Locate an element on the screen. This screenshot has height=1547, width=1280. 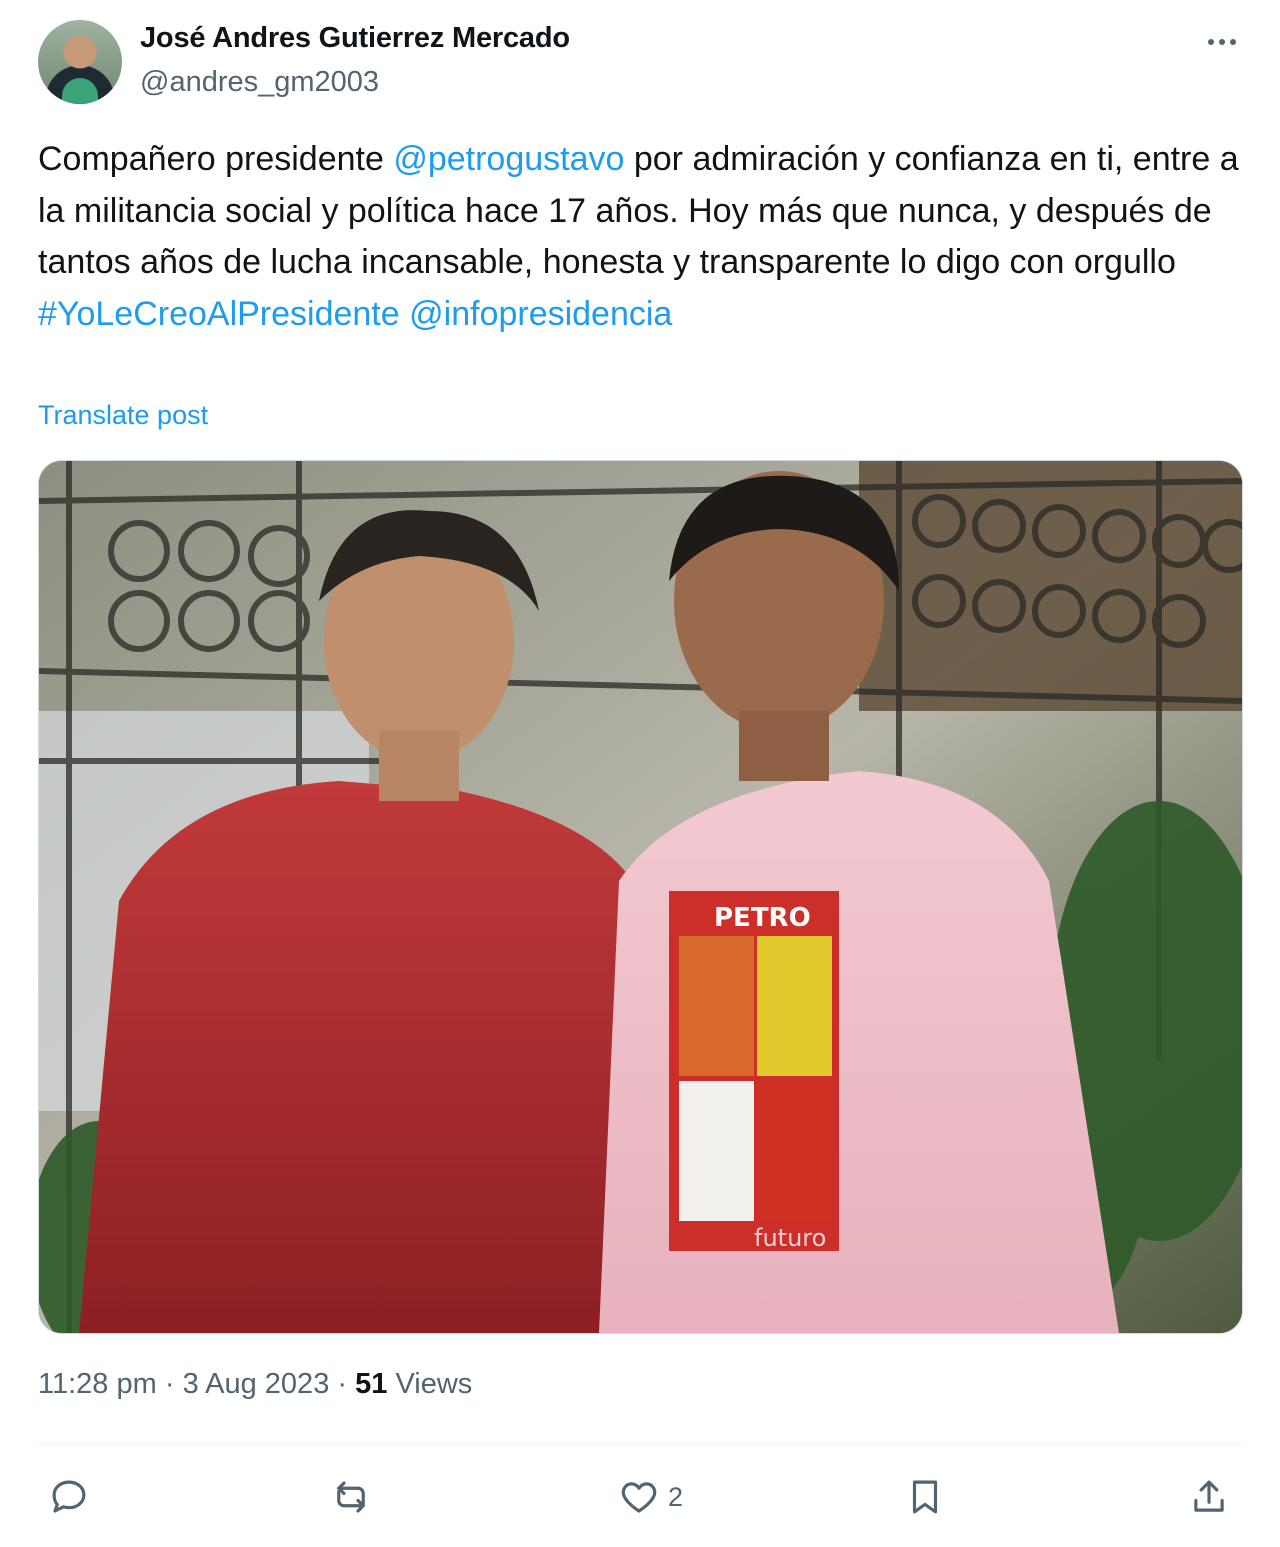
translate-post-link: Translate post is located at coordinates (123, 415).